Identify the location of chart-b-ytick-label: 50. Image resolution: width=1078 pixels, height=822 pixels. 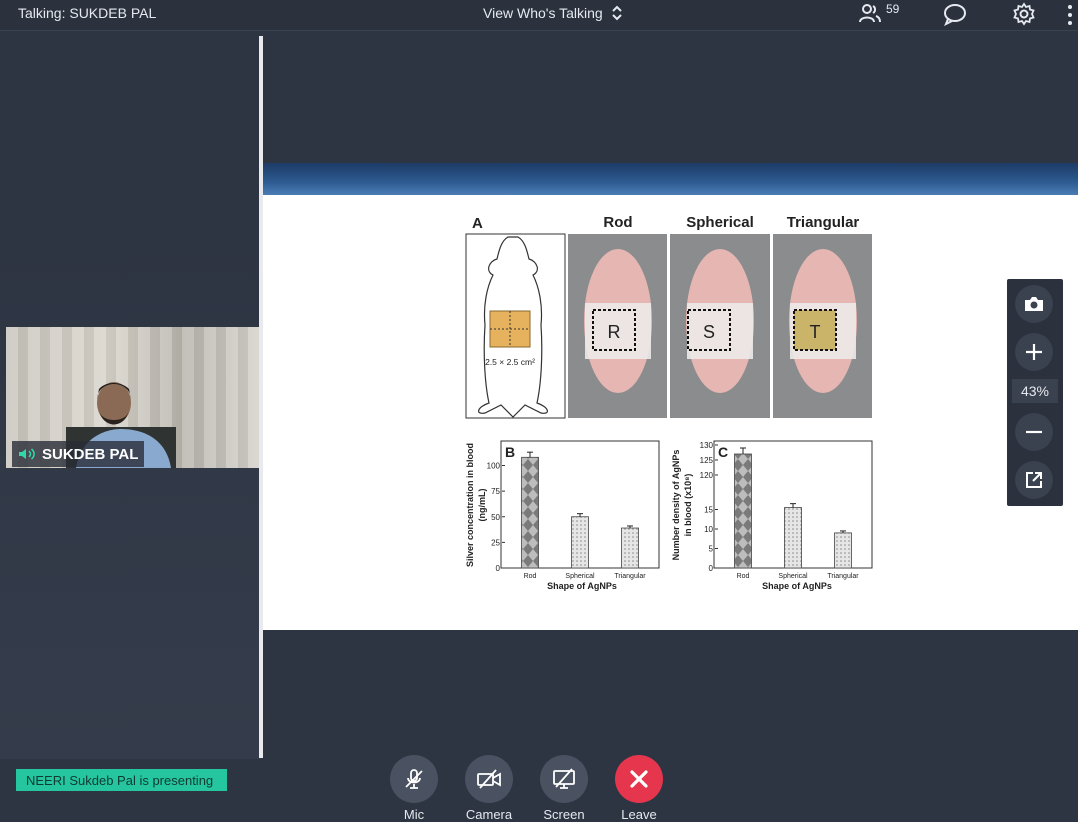
(495, 517).